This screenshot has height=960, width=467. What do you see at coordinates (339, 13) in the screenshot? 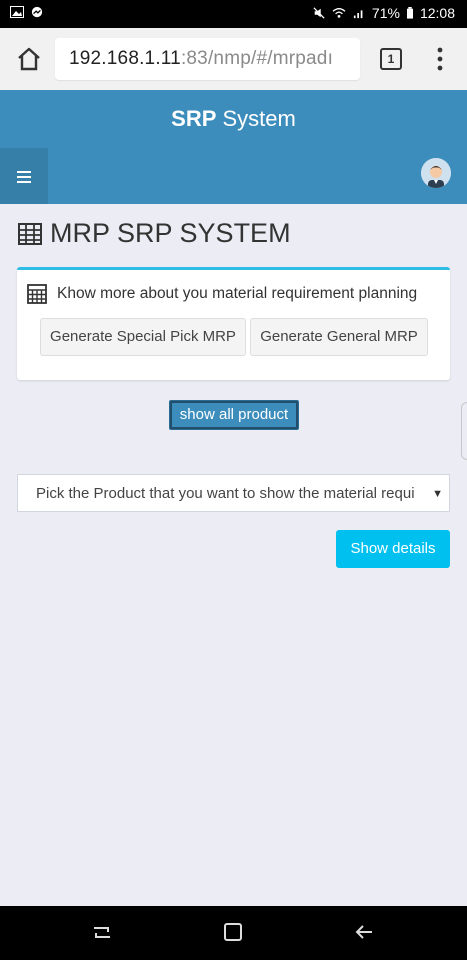
I see `wifi-icon` at bounding box center [339, 13].